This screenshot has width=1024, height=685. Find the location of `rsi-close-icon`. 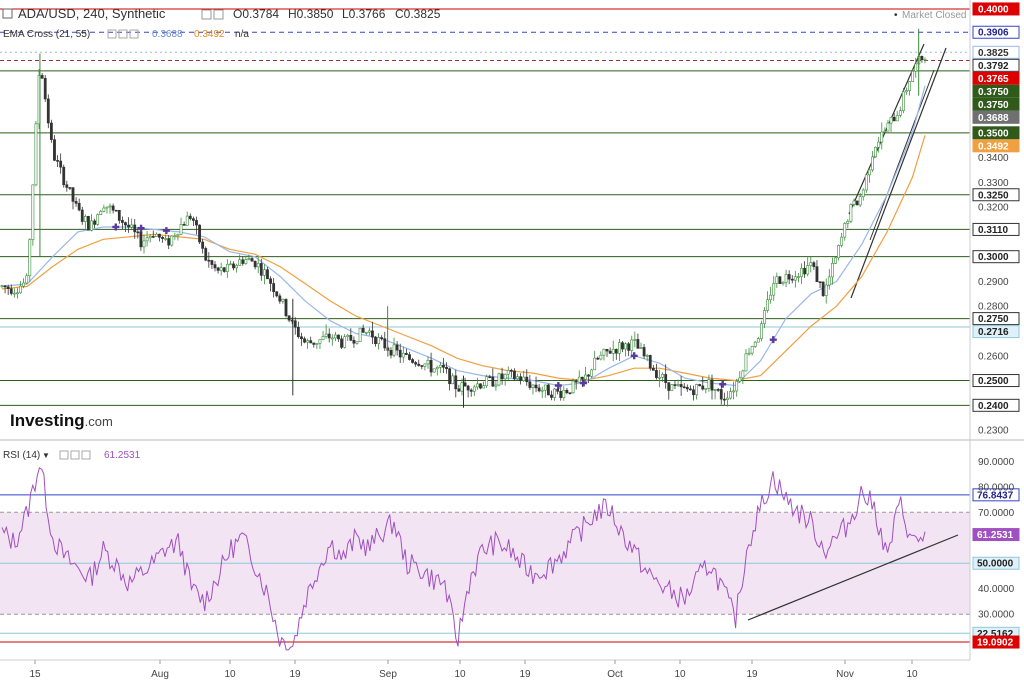

rsi-close-icon is located at coordinates (86, 455).